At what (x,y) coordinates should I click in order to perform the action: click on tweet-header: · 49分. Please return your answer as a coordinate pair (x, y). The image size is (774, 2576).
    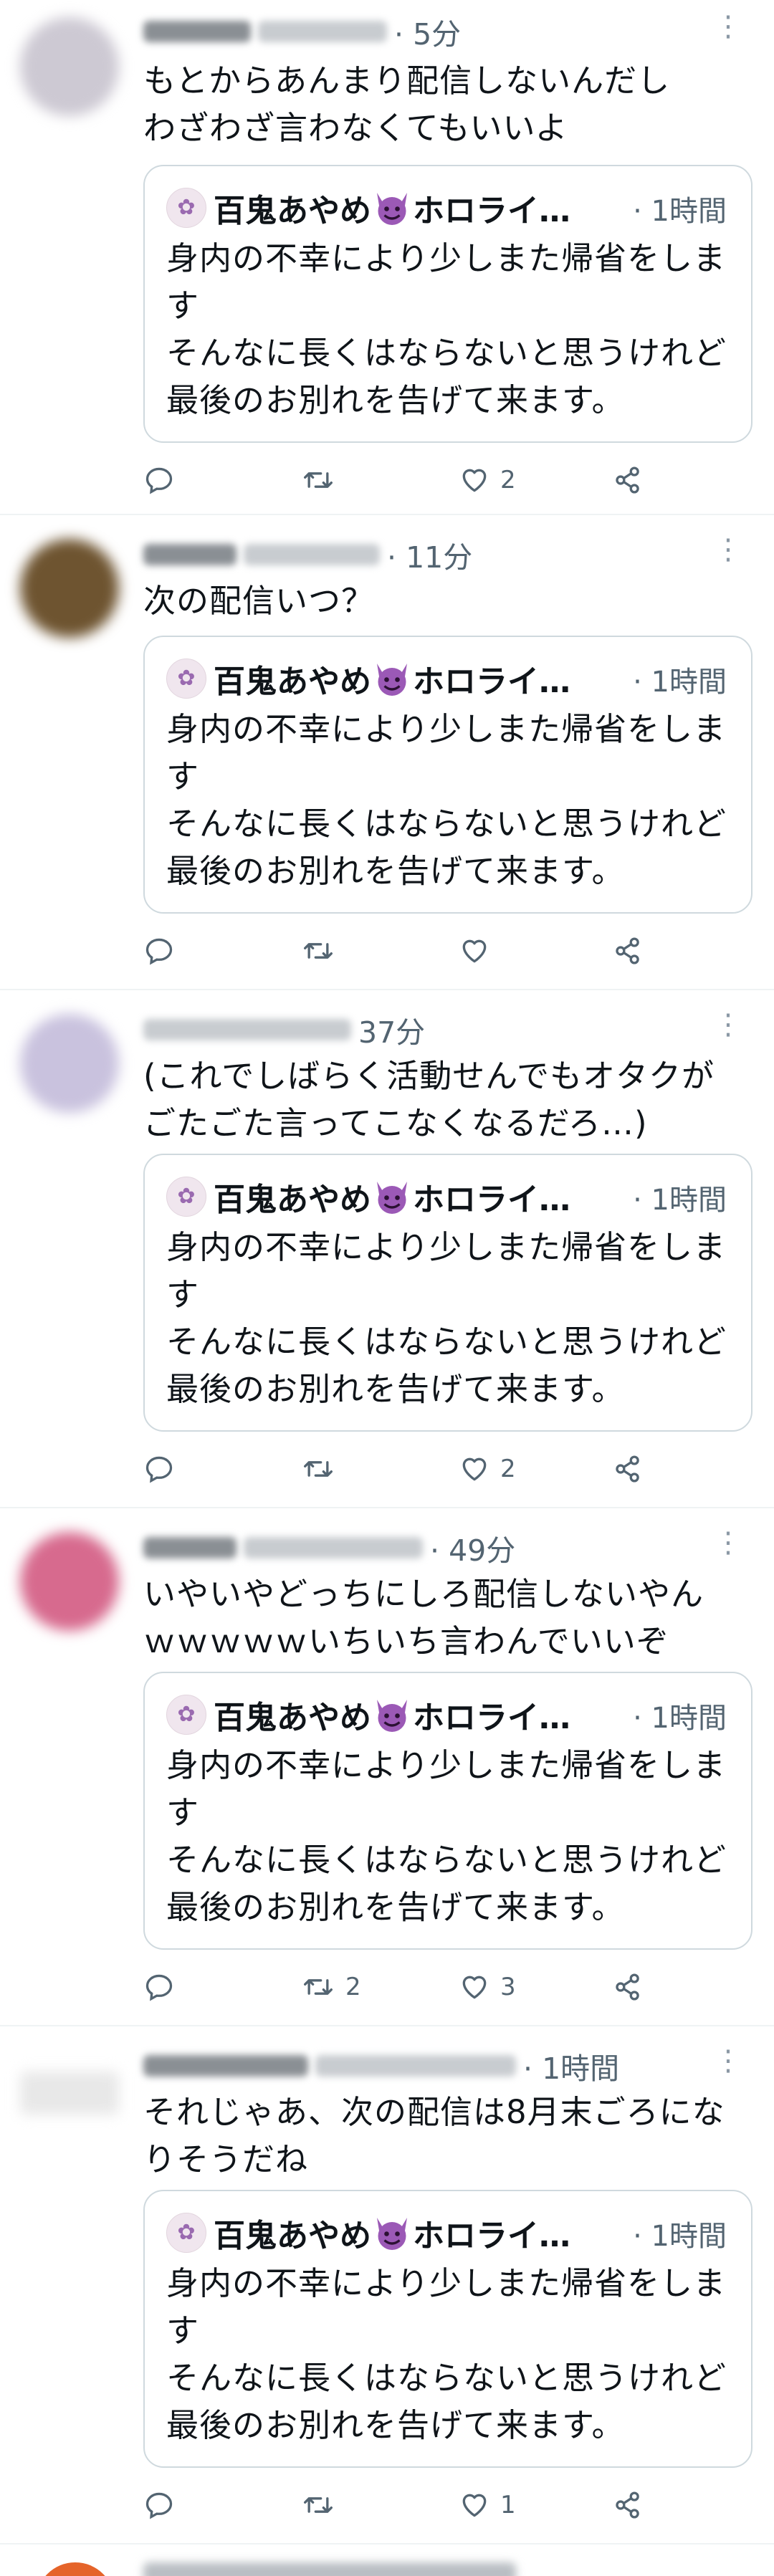
    Looking at the image, I should click on (437, 1549).